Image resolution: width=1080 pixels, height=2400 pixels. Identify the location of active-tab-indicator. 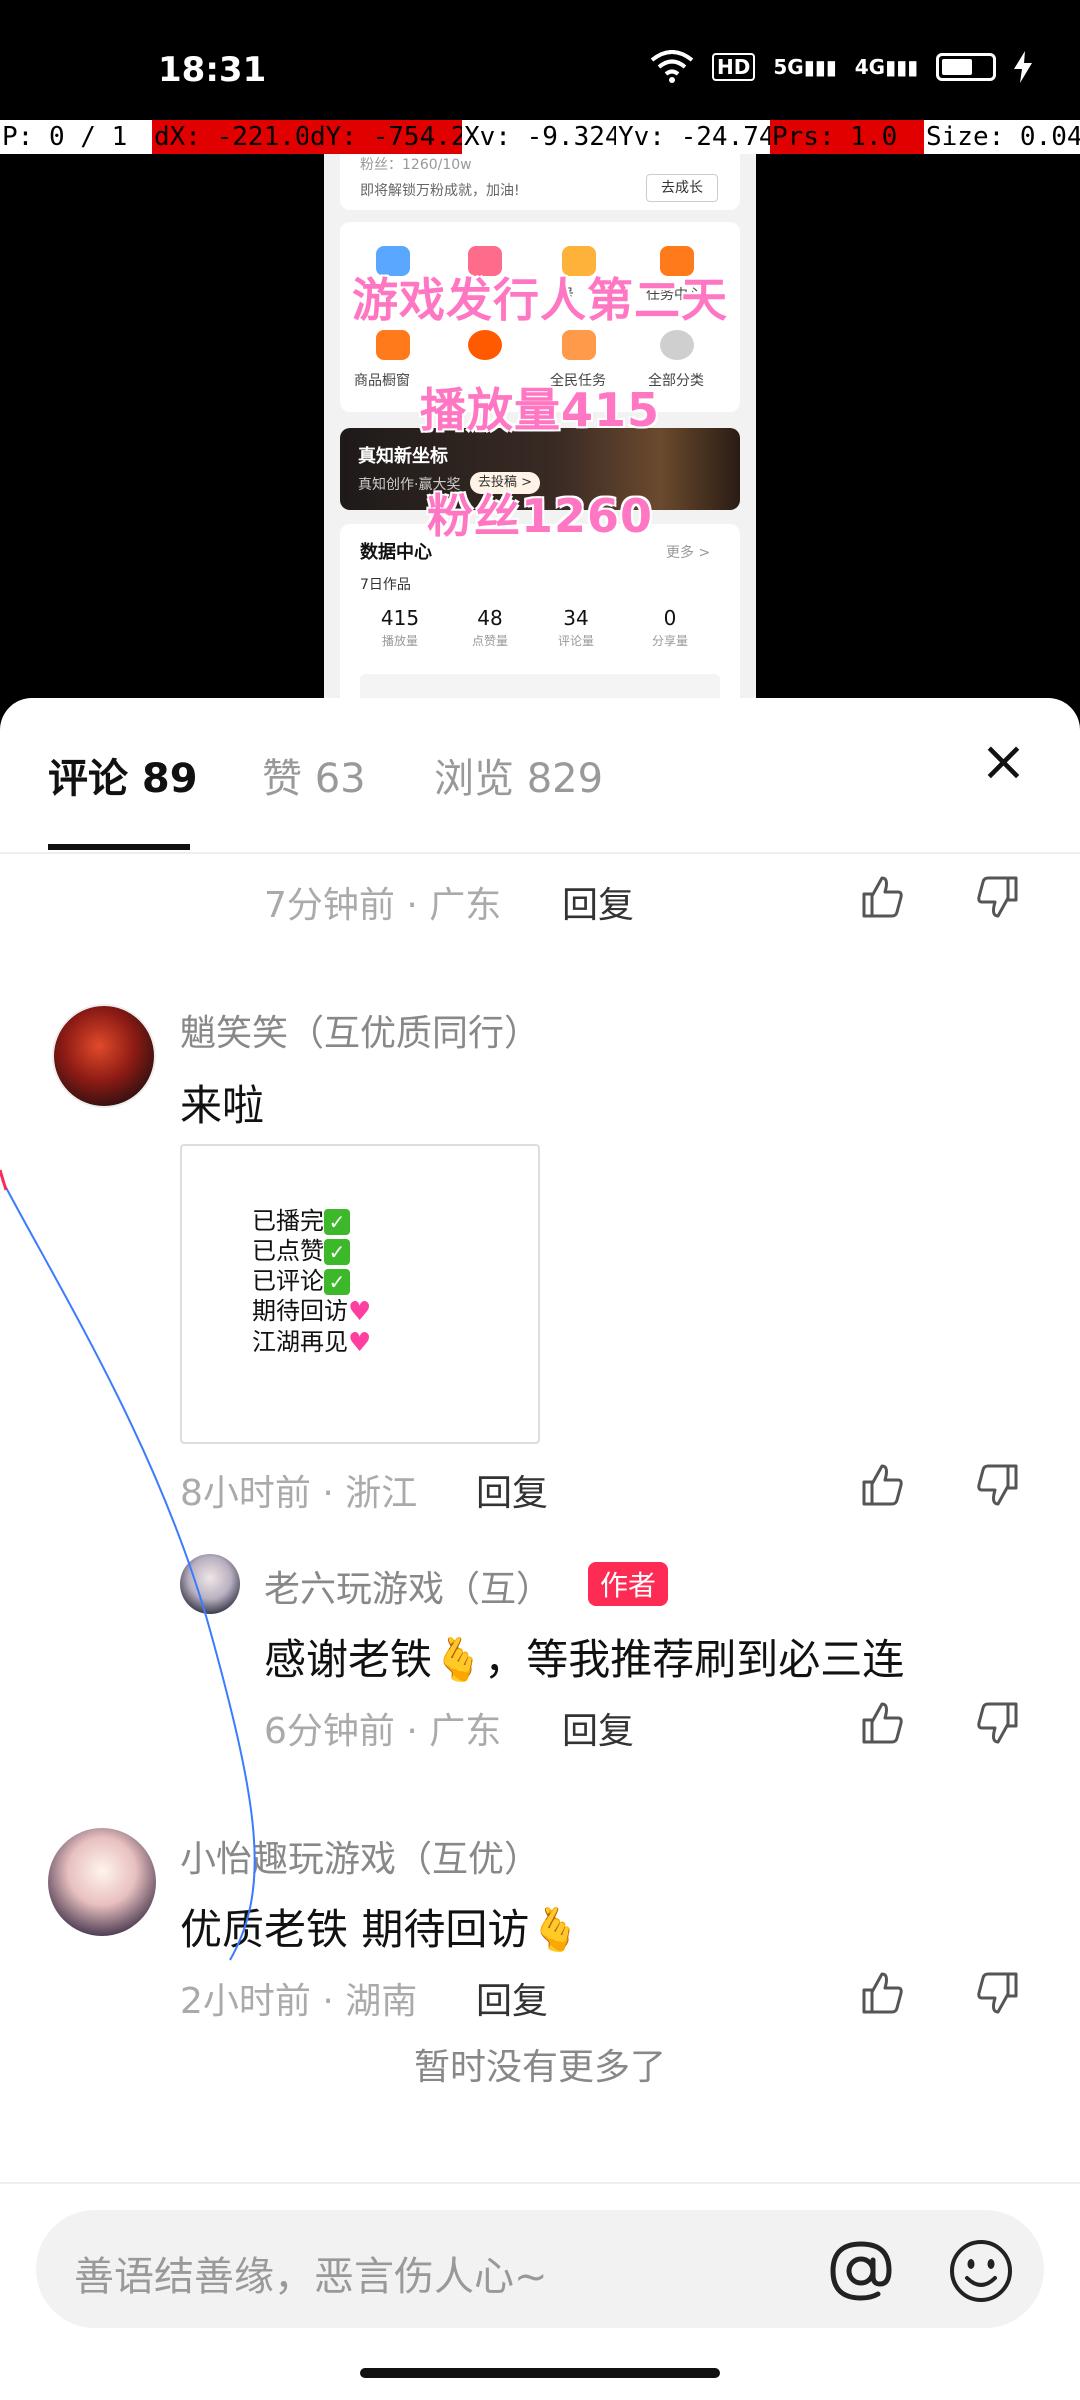
(119, 847).